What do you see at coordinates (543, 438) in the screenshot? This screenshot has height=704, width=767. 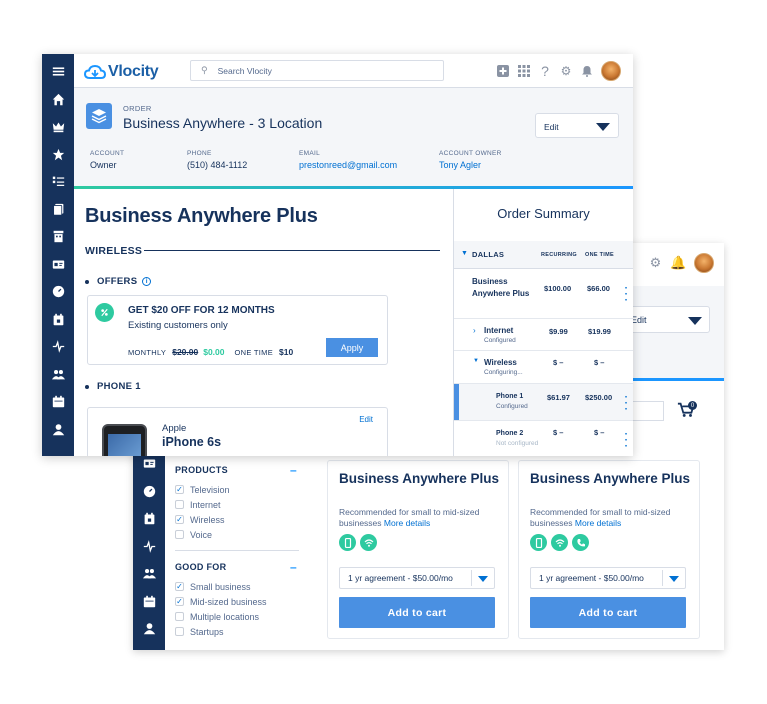 I see `summary-row: Phone 2 Not configured $ – $ – · · ·` at bounding box center [543, 438].